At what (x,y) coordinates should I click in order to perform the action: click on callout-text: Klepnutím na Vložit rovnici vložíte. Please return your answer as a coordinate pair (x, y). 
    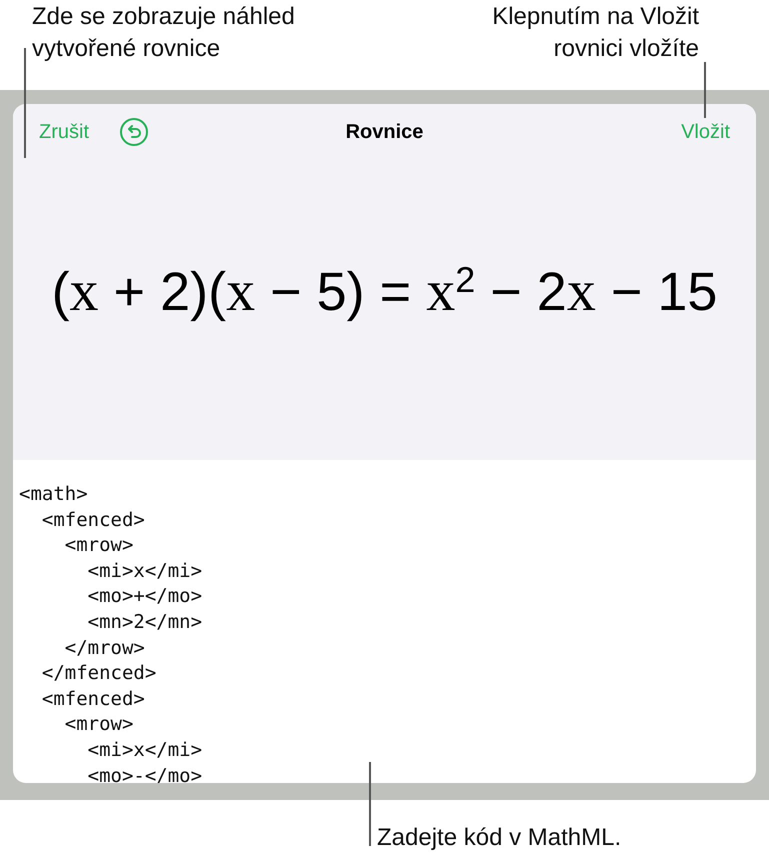
    Looking at the image, I should click on (595, 33).